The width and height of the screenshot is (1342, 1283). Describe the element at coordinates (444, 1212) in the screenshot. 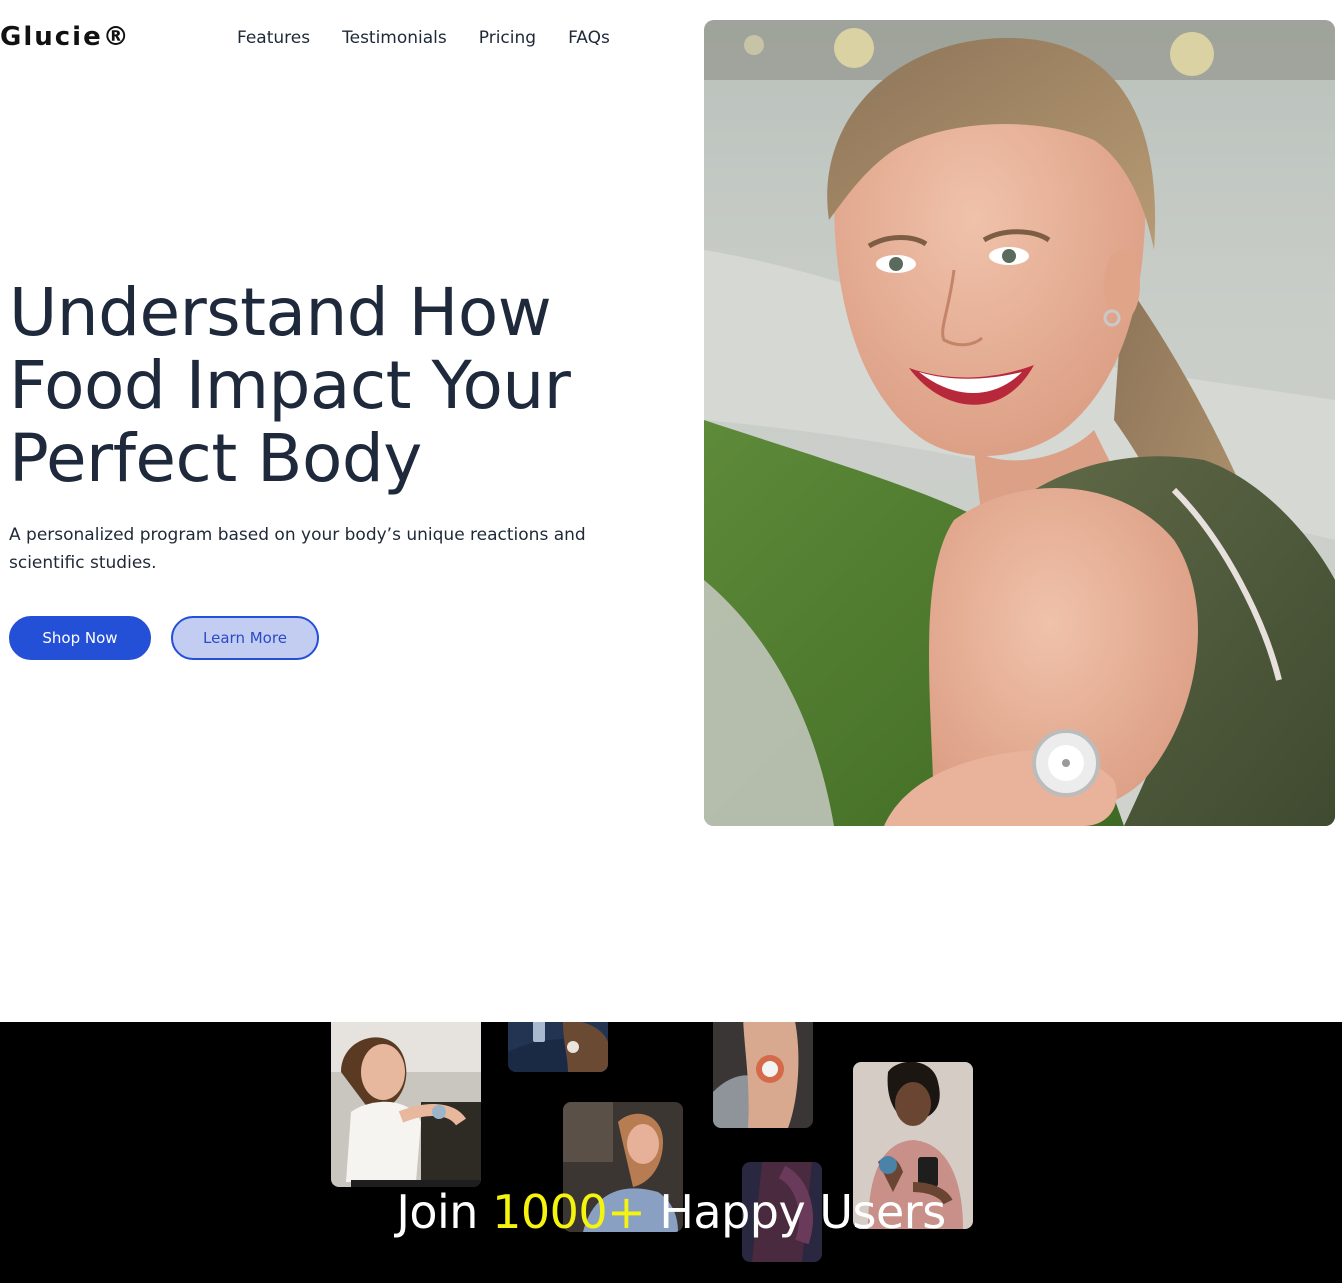

I see `social-proof-title-prefix: Join` at that location.